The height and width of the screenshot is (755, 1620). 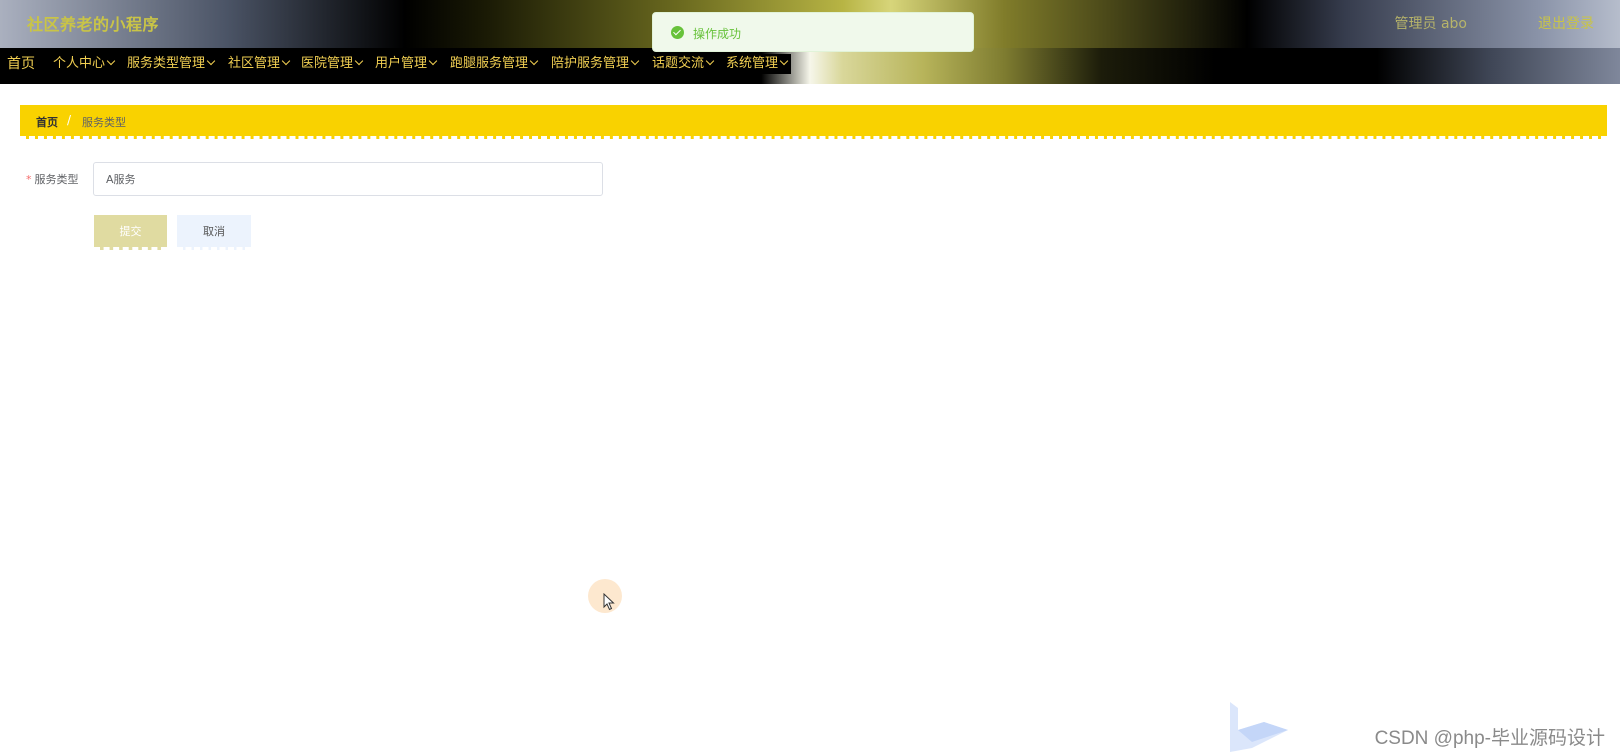 What do you see at coordinates (56, 179) in the screenshot?
I see `service-type-label-text: 服务类型` at bounding box center [56, 179].